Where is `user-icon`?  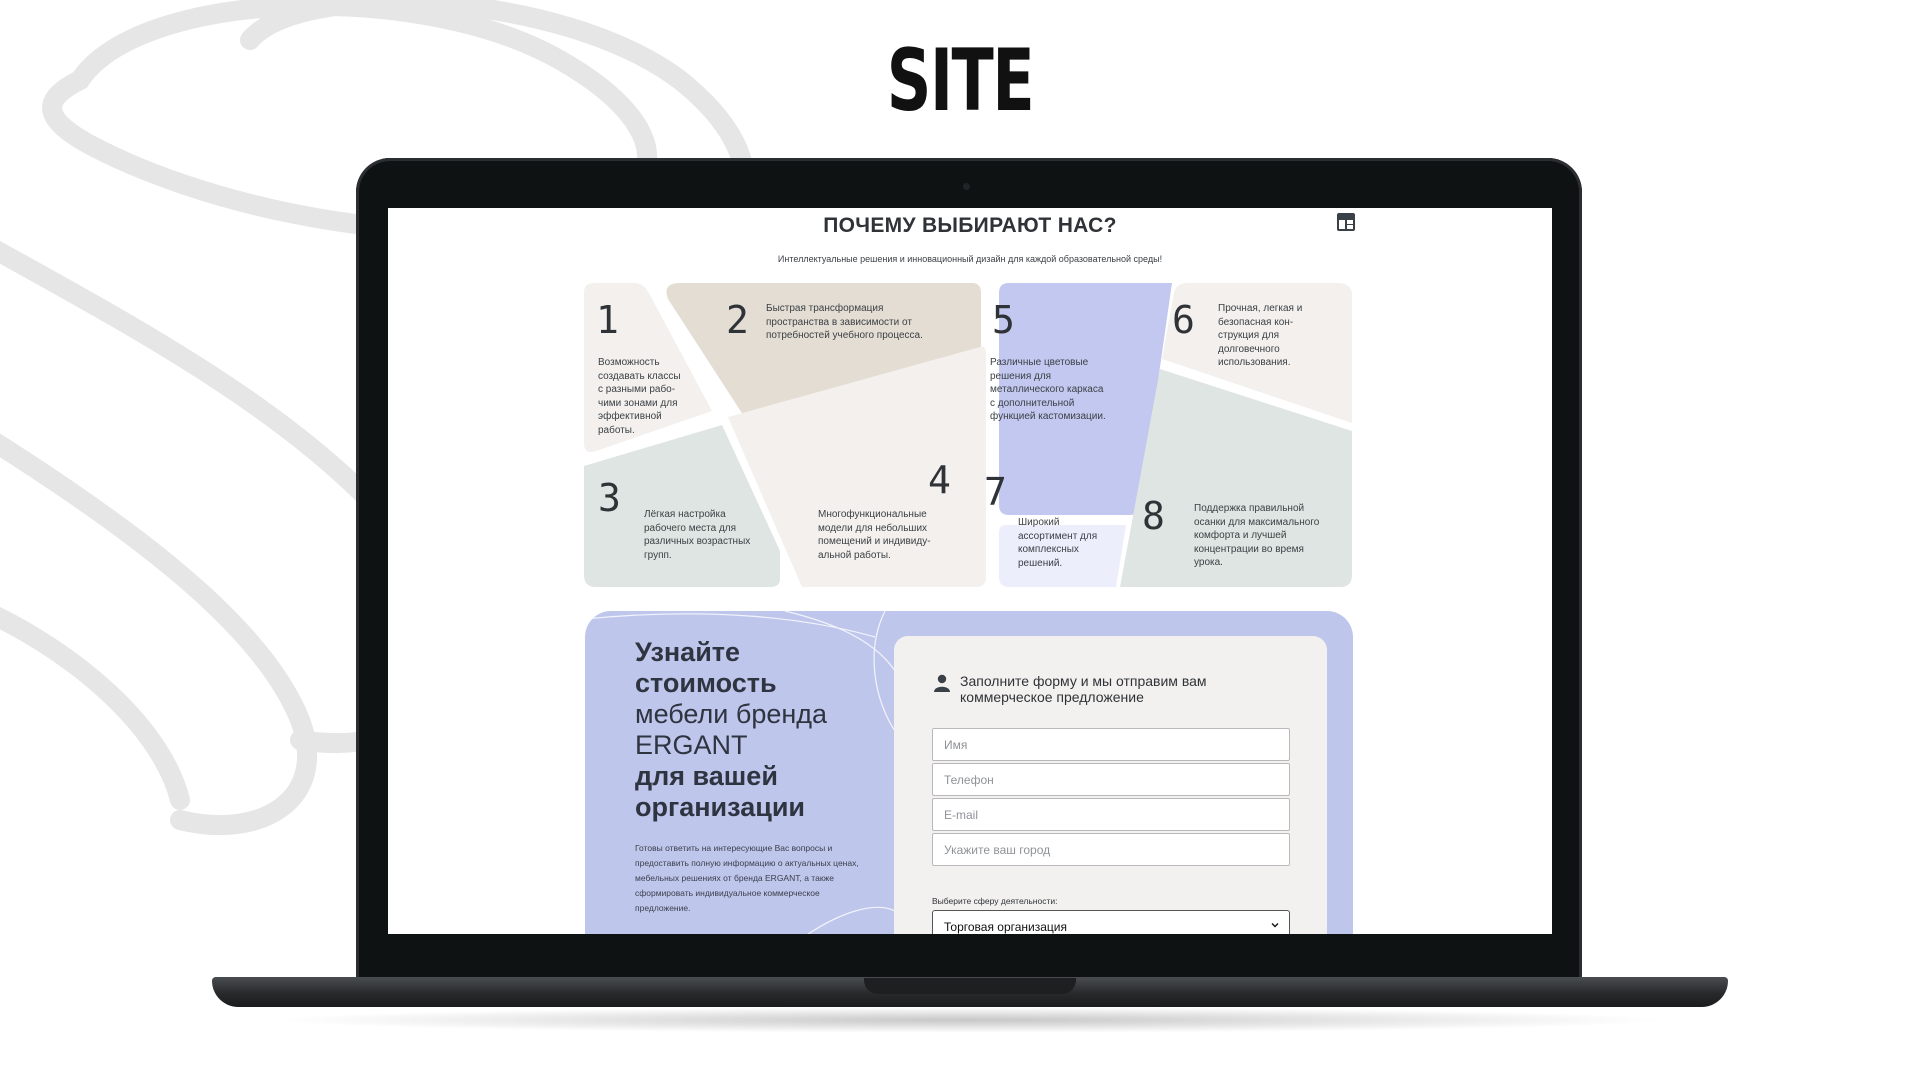 user-icon is located at coordinates (942, 683).